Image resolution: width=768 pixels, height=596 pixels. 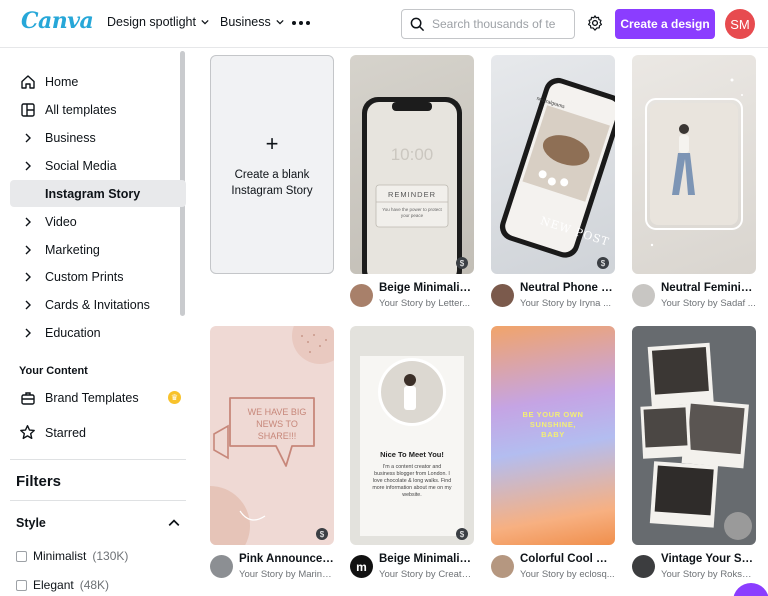 What do you see at coordinates (750, 589) in the screenshot?
I see `help-button` at bounding box center [750, 589].